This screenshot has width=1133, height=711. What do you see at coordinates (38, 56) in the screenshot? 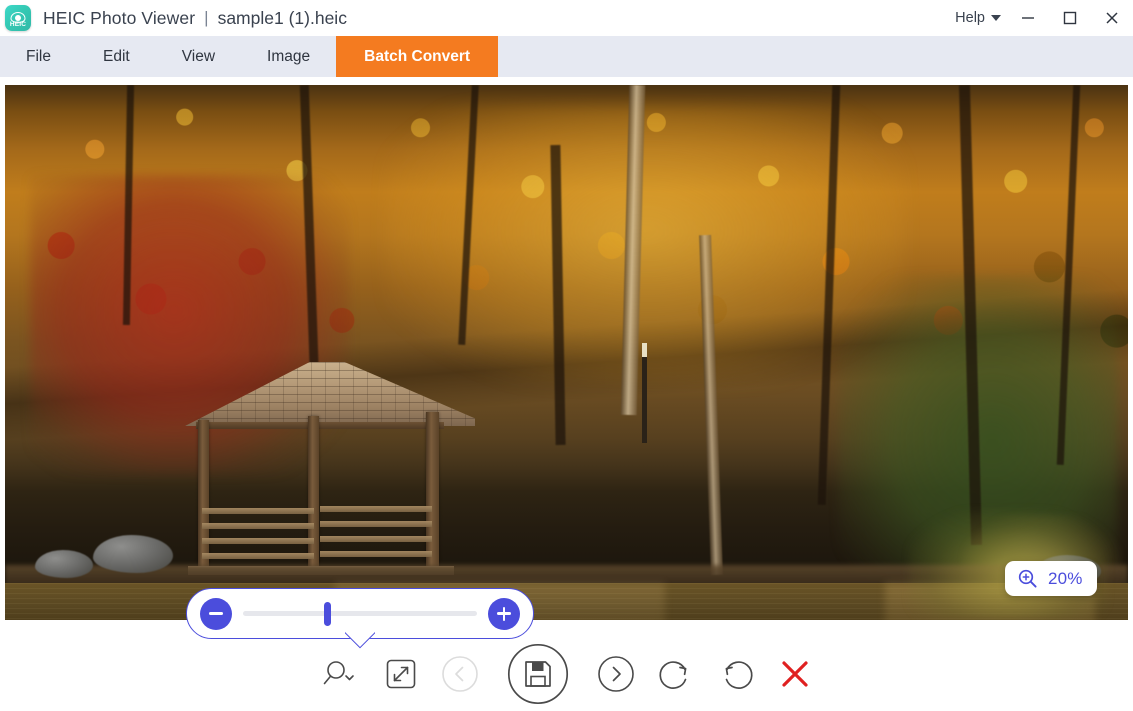
I see `menu-item-file: File` at bounding box center [38, 56].